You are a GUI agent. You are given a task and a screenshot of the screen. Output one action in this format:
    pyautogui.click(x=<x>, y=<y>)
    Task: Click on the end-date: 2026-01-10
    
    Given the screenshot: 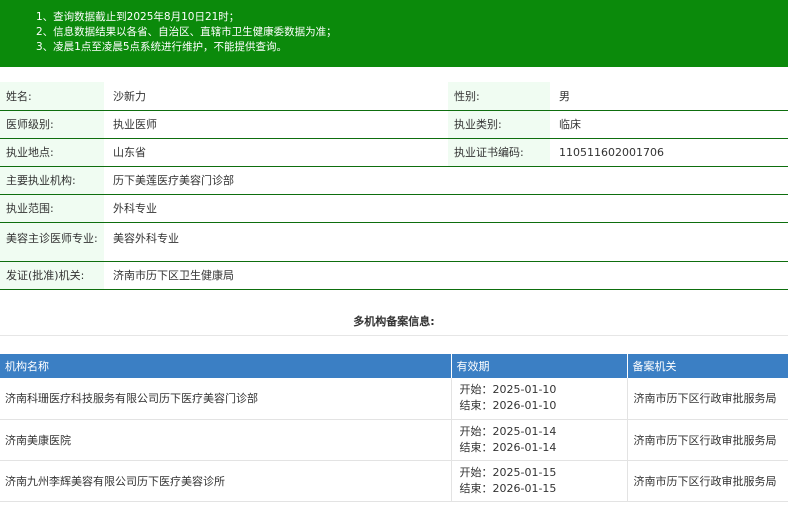 What is the action you would take?
    pyautogui.click(x=524, y=406)
    